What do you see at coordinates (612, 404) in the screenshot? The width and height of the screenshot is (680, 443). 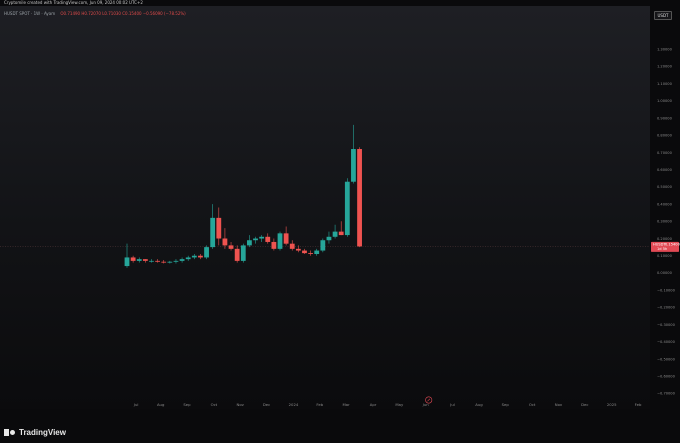 I see `x-tick-label: 2025` at bounding box center [612, 404].